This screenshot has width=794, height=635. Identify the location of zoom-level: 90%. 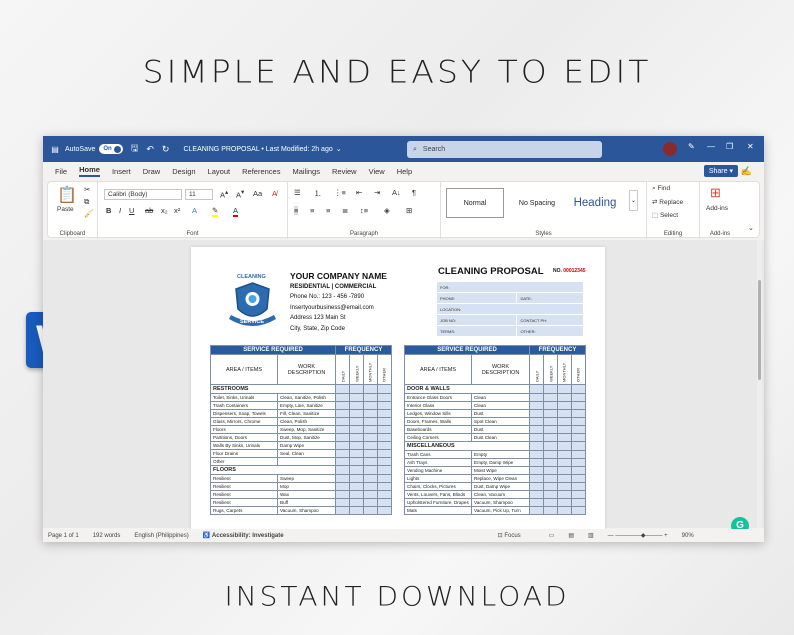
(688, 536).